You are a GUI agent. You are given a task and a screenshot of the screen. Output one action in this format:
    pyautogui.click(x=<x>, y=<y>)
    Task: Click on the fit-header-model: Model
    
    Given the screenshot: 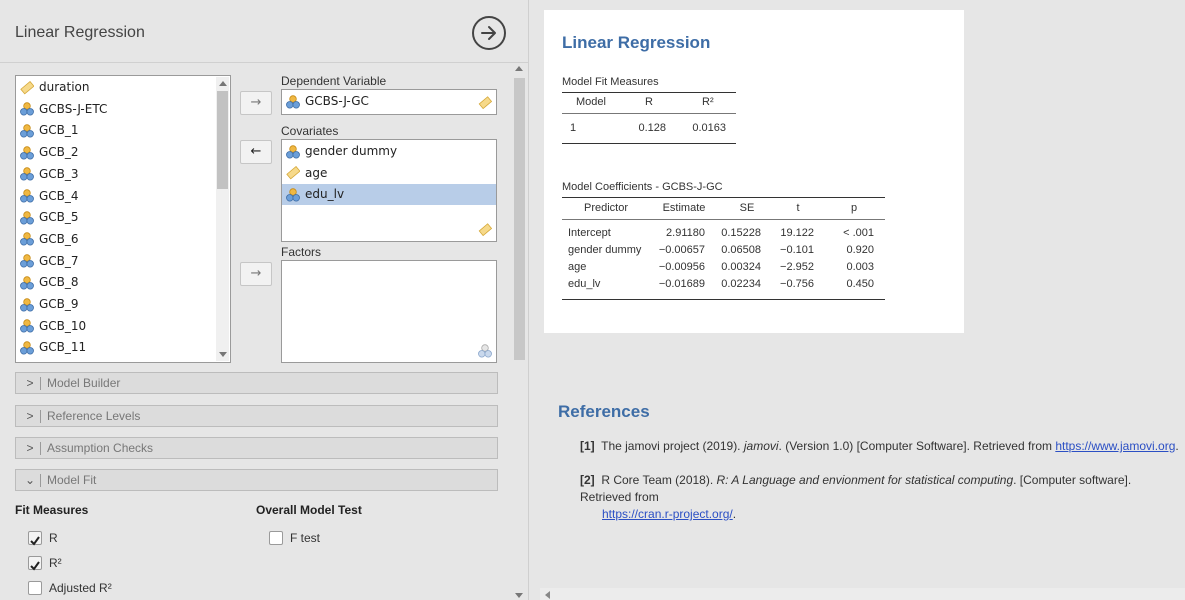 What is the action you would take?
    pyautogui.click(x=591, y=102)
    